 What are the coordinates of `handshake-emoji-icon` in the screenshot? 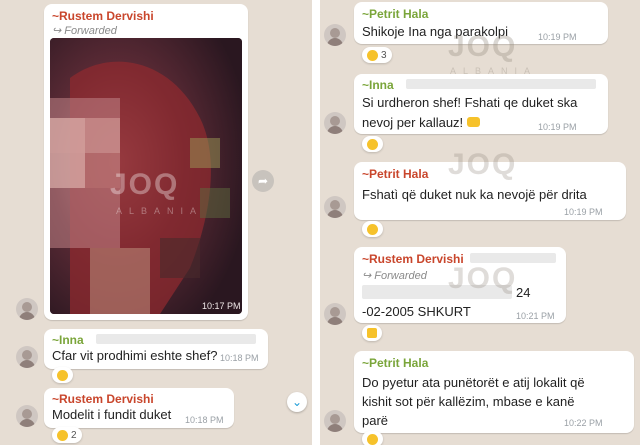 It's located at (473, 122).